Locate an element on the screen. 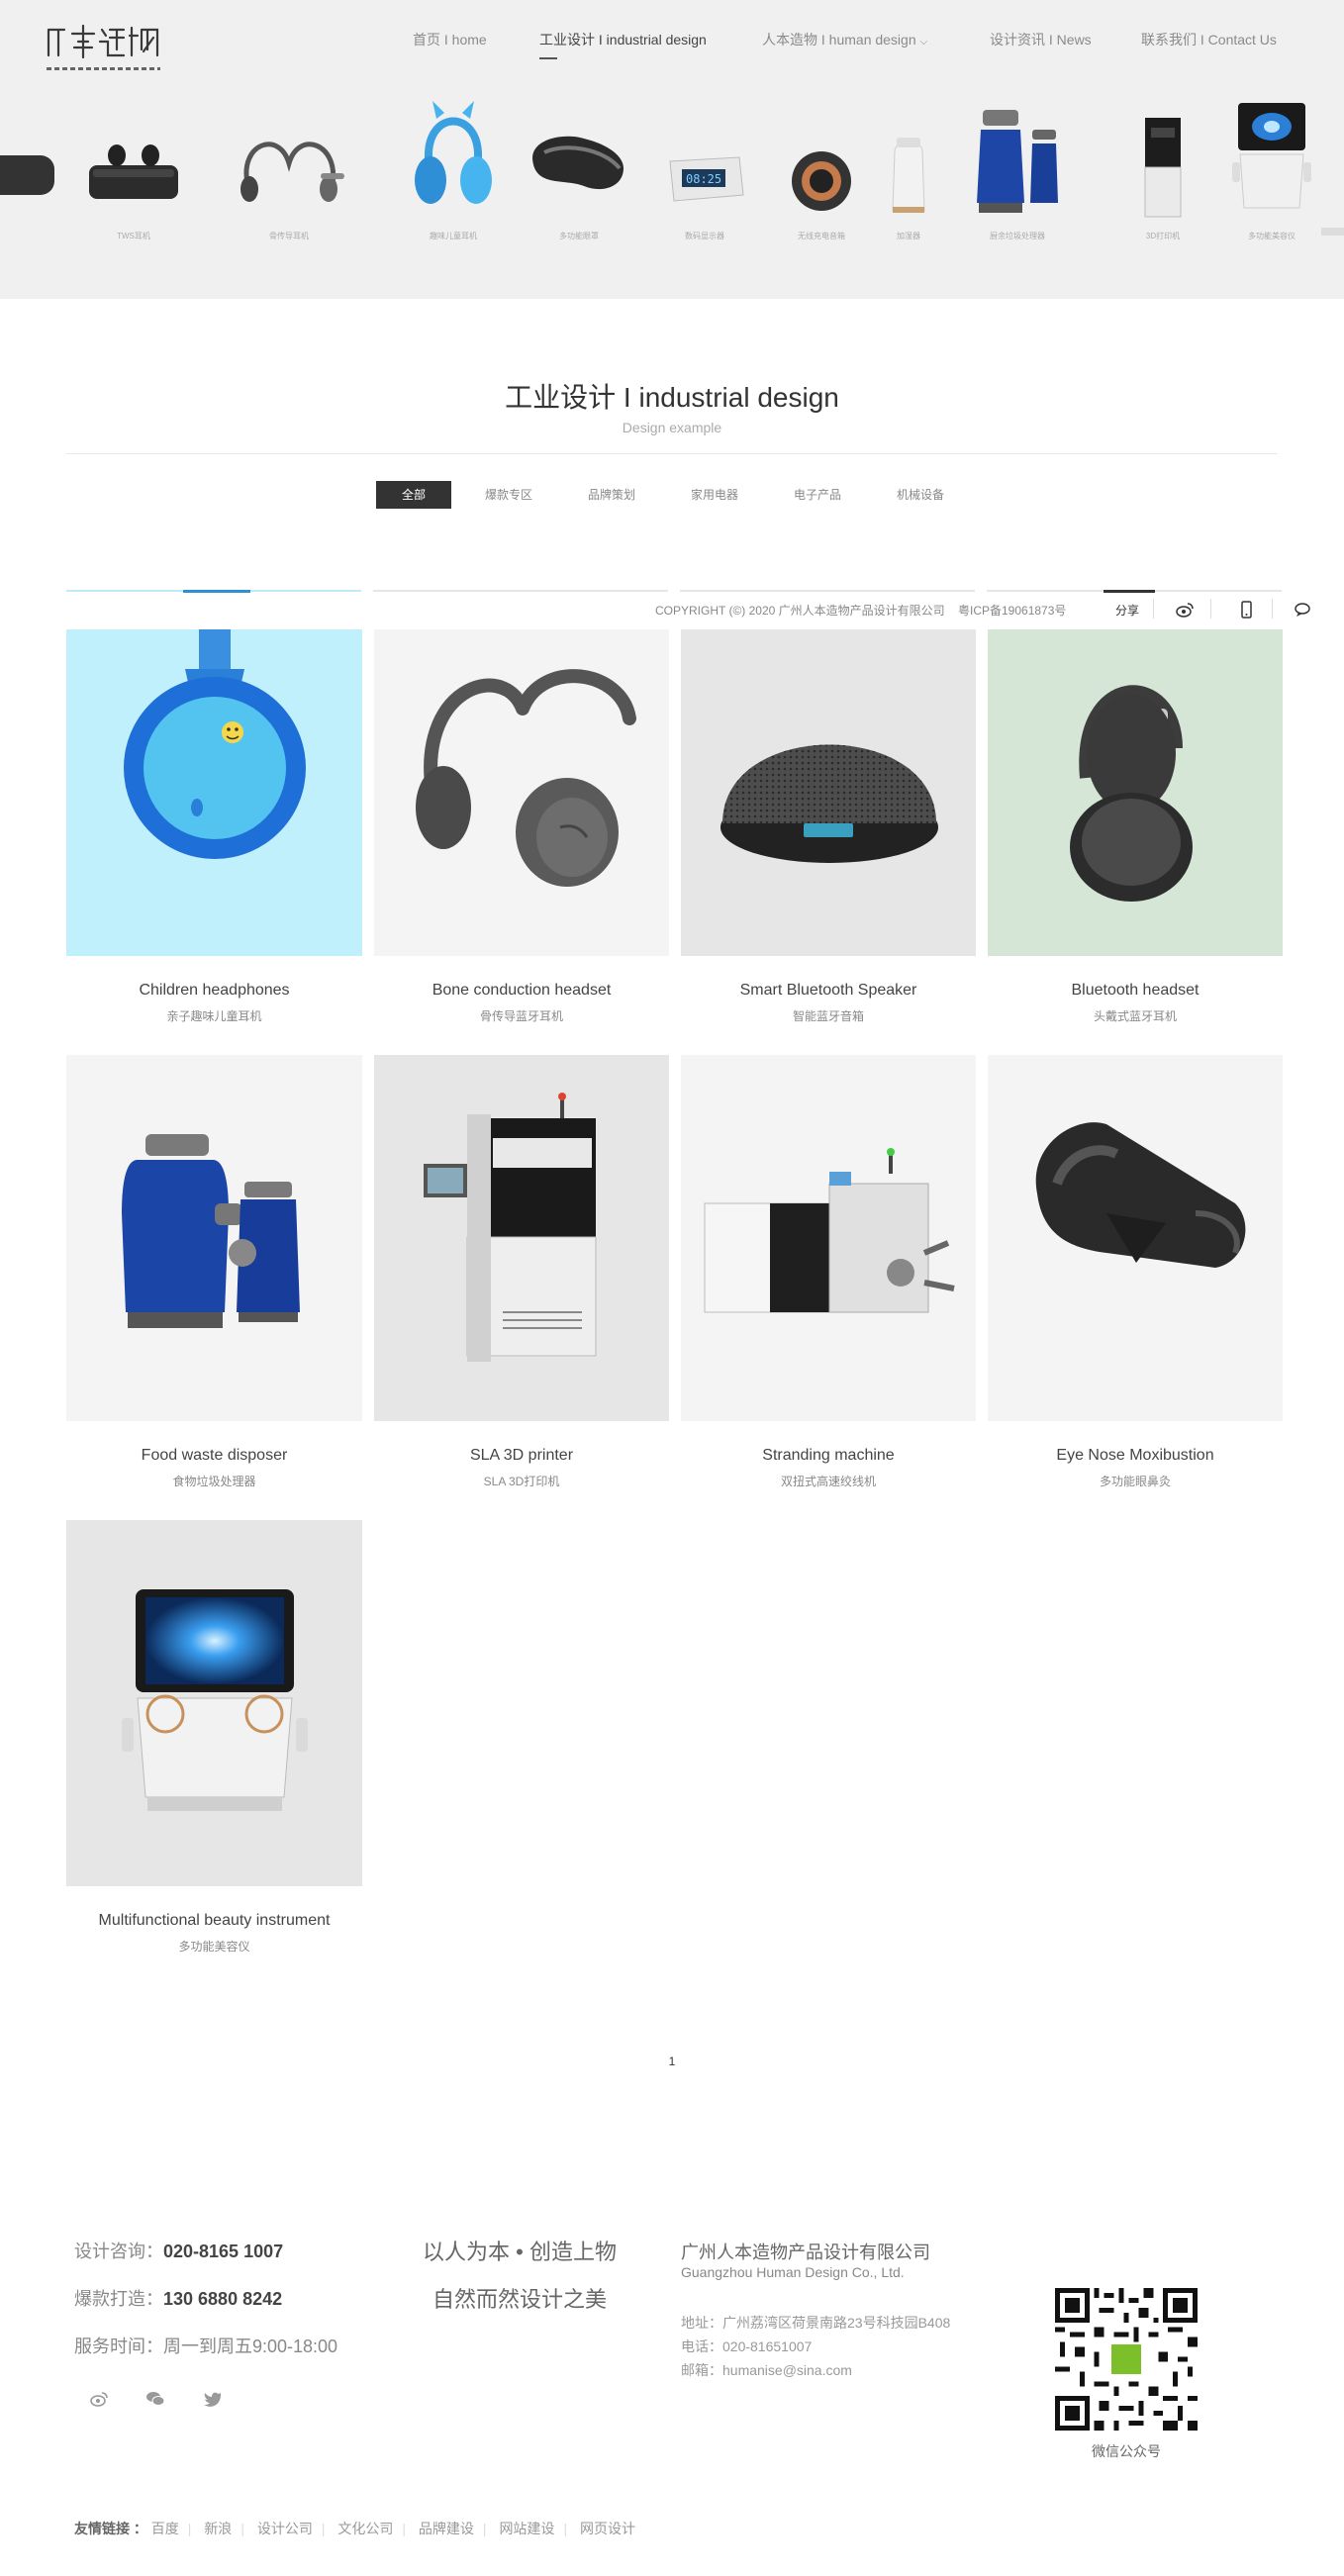 This screenshot has height=2576, width=1344. mobile-icon is located at coordinates (1246, 610).